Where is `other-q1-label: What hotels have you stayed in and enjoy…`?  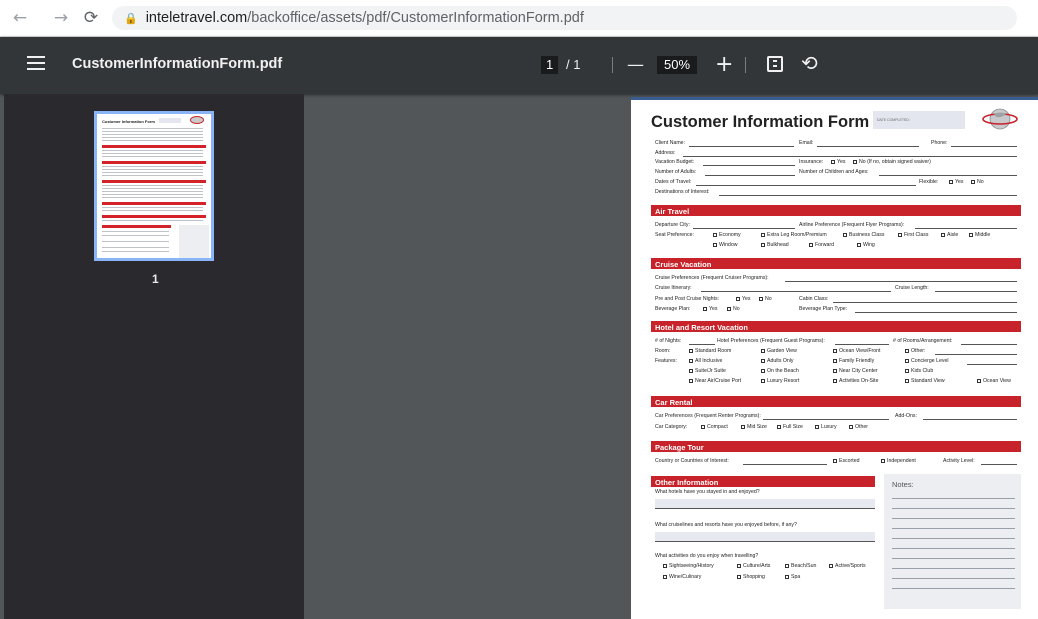
other-q1-label: What hotels have you stayed in and enjoy… is located at coordinates (707, 492).